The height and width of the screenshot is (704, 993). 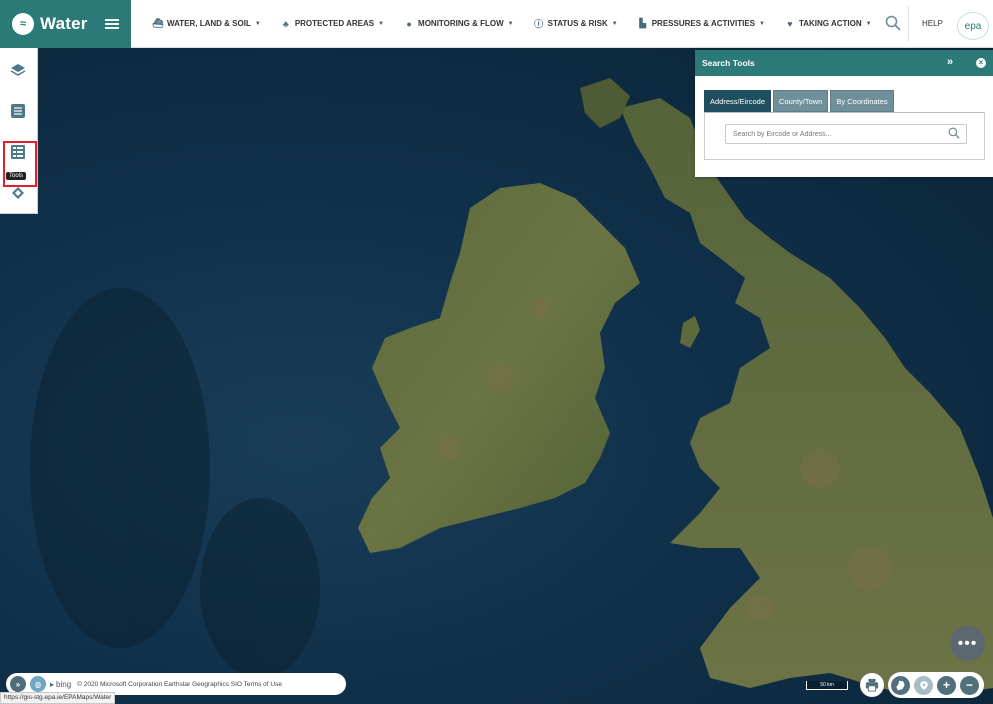 I want to click on nav-monitoring-flow: ● MONITORING & FLOW ▼, so click(x=459, y=23).